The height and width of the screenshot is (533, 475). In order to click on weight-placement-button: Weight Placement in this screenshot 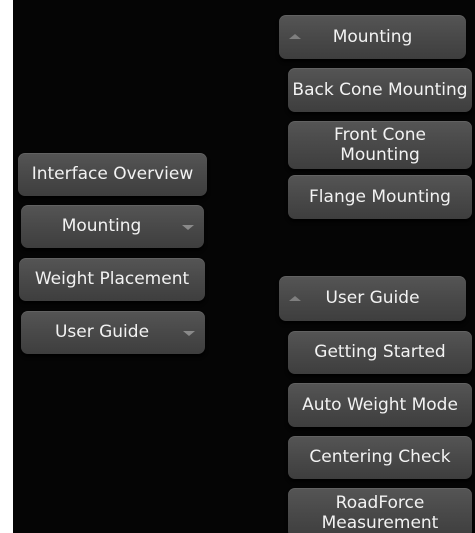, I will do `click(112, 279)`.